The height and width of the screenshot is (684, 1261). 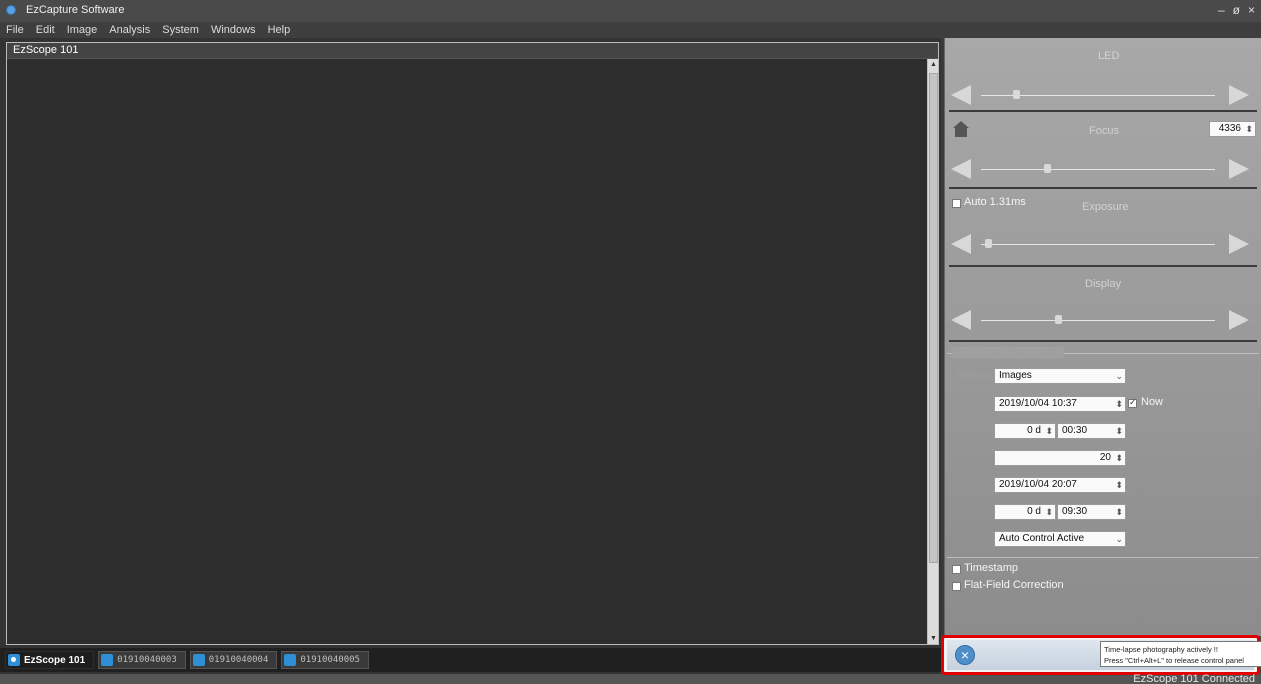 What do you see at coordinates (1014, 585) in the screenshot?
I see `flatfield-label: Flat-Field Correction` at bounding box center [1014, 585].